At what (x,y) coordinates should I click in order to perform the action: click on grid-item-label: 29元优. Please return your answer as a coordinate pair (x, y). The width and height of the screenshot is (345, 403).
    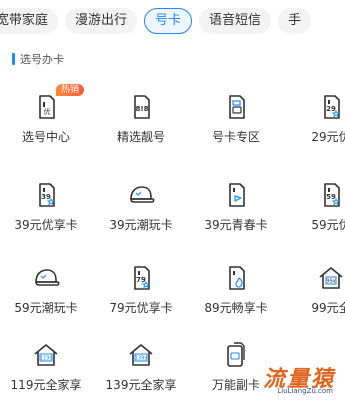
    Looking at the image, I should click on (328, 137).